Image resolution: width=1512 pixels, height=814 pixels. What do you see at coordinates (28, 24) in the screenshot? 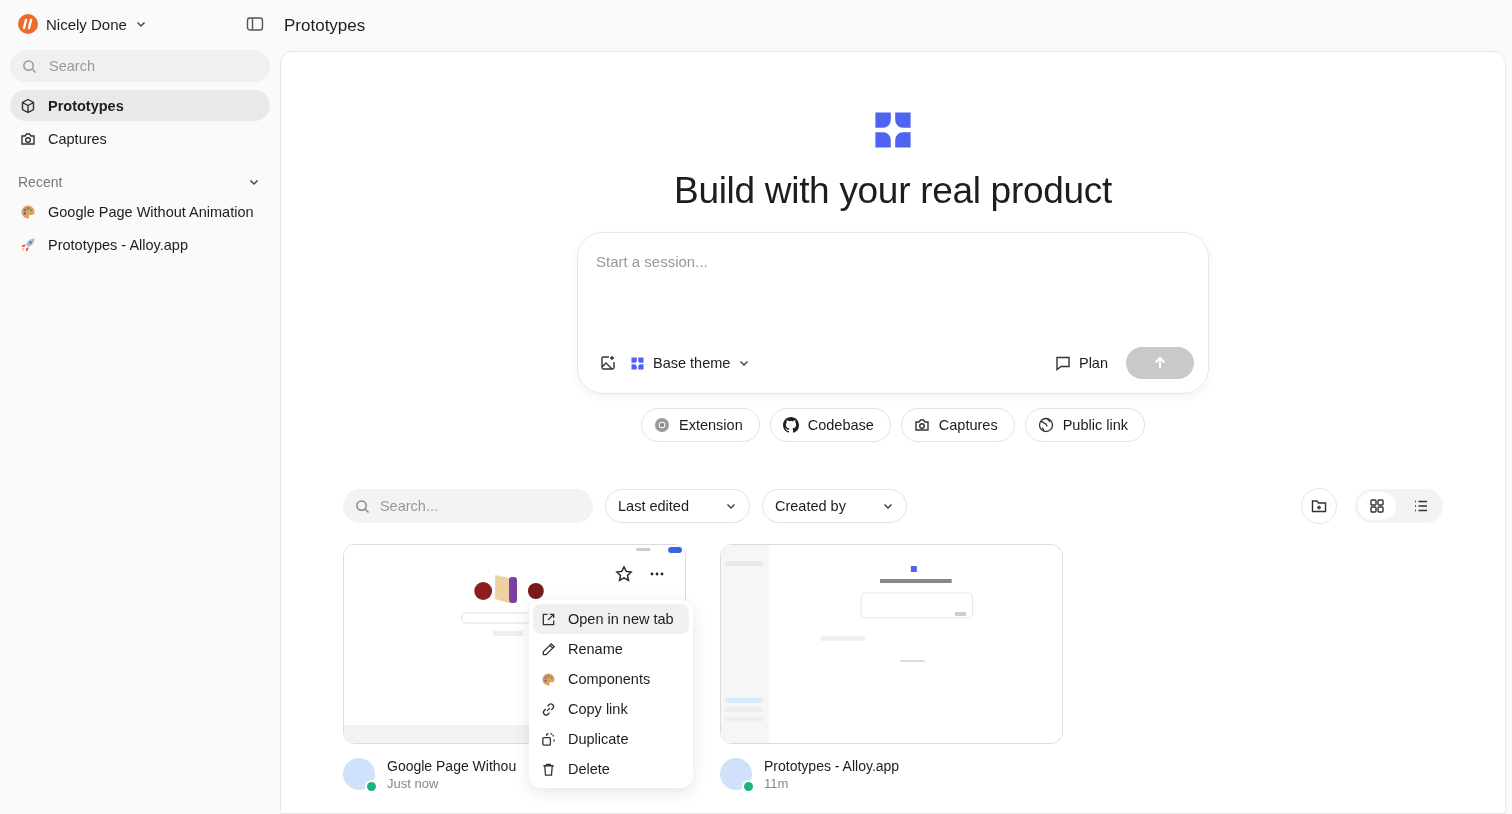
I see `workspace-logo-icon` at bounding box center [28, 24].